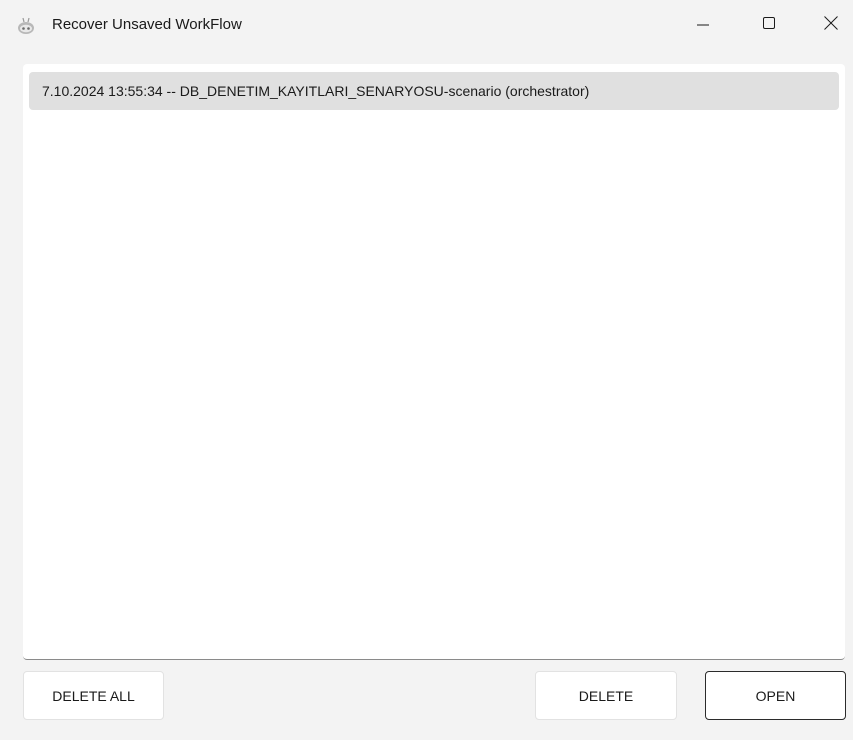 The image size is (853, 740). Describe the element at coordinates (606, 695) in the screenshot. I see `delete-button: DELETE` at that location.